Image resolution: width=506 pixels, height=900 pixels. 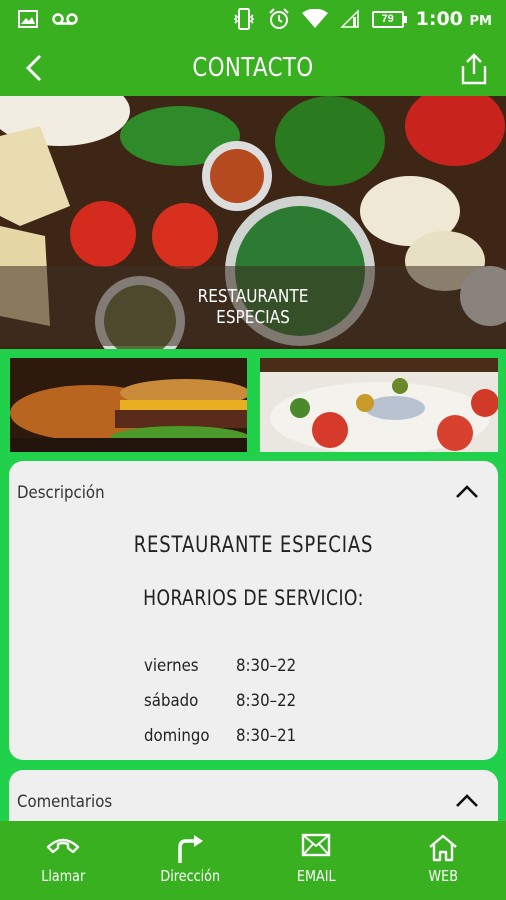 What do you see at coordinates (224, 743) in the screenshot?
I see `schedule-row: domingo 8:30–21` at bounding box center [224, 743].